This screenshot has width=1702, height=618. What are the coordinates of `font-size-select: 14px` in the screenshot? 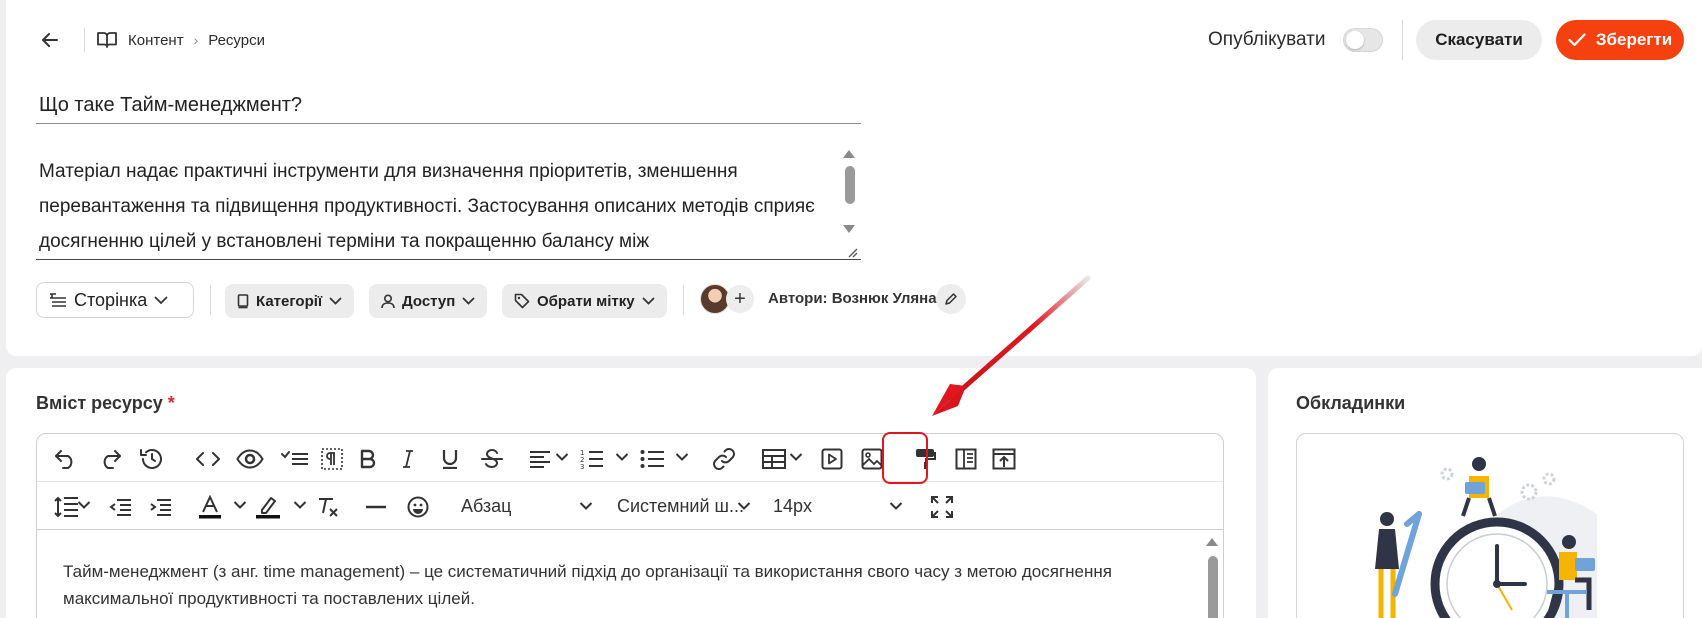 It's located at (792, 506).